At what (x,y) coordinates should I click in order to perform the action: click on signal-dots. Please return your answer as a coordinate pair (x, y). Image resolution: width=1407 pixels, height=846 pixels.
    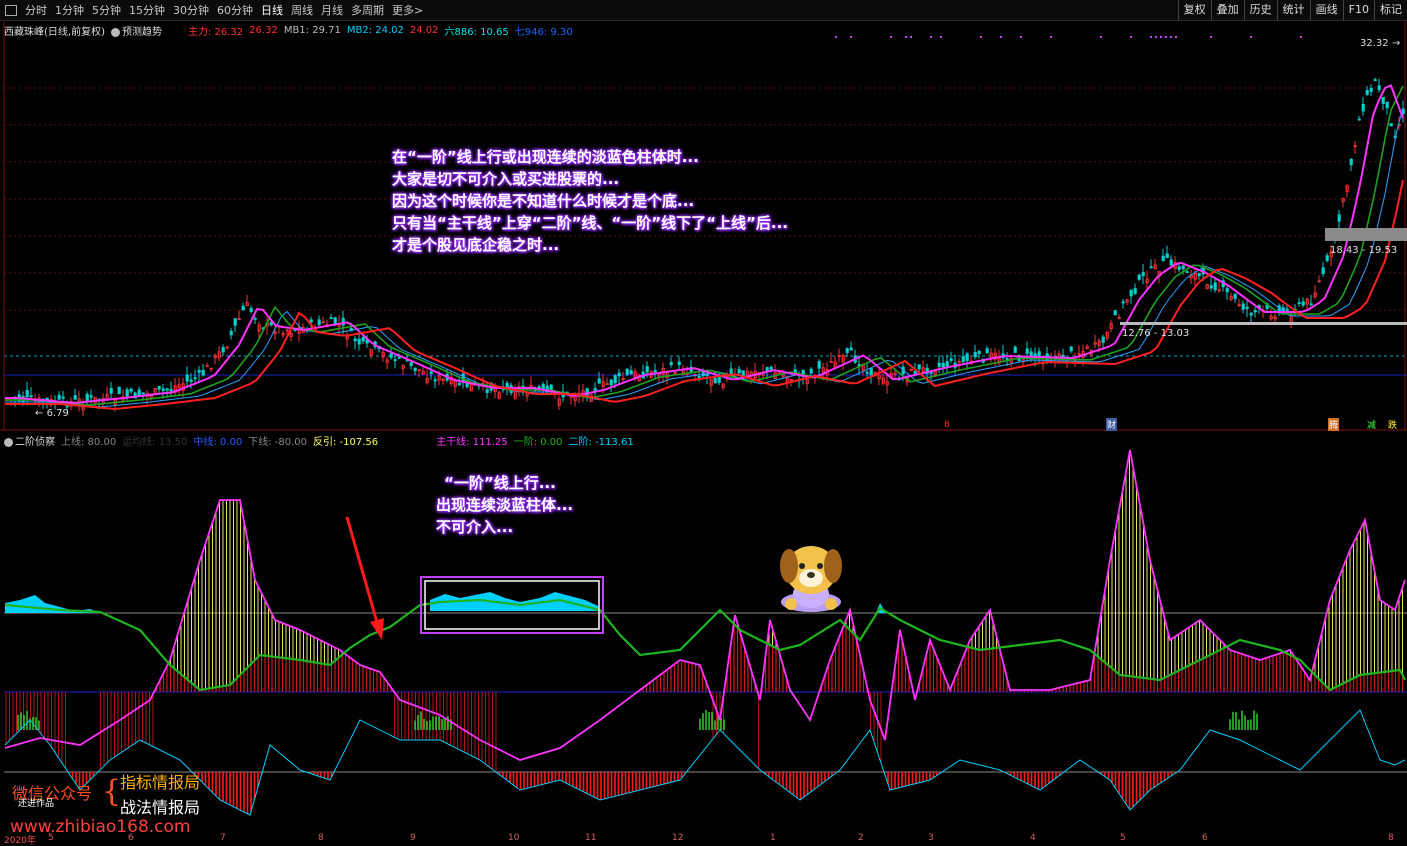
    Looking at the image, I should click on (1068, 37).